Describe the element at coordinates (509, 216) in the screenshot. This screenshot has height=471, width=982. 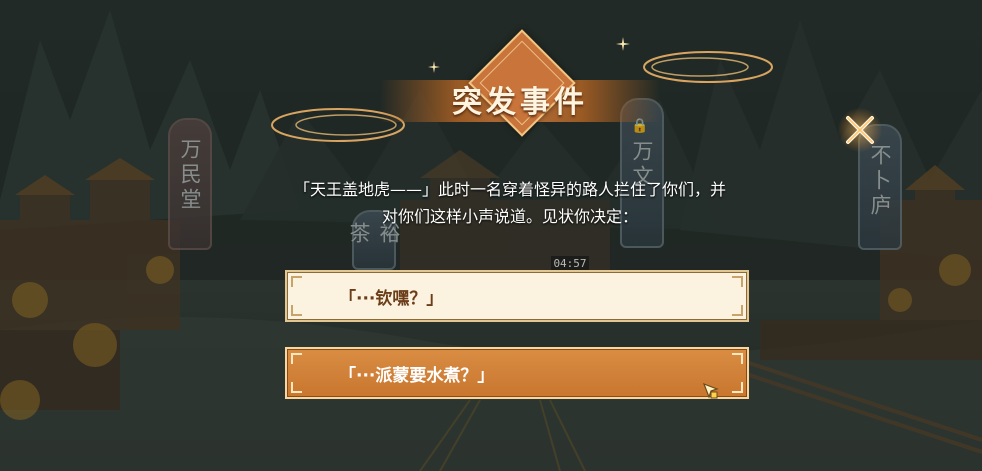
I see `dialogue-line-2: 对你们这样小声说道。见状你决定：` at that location.